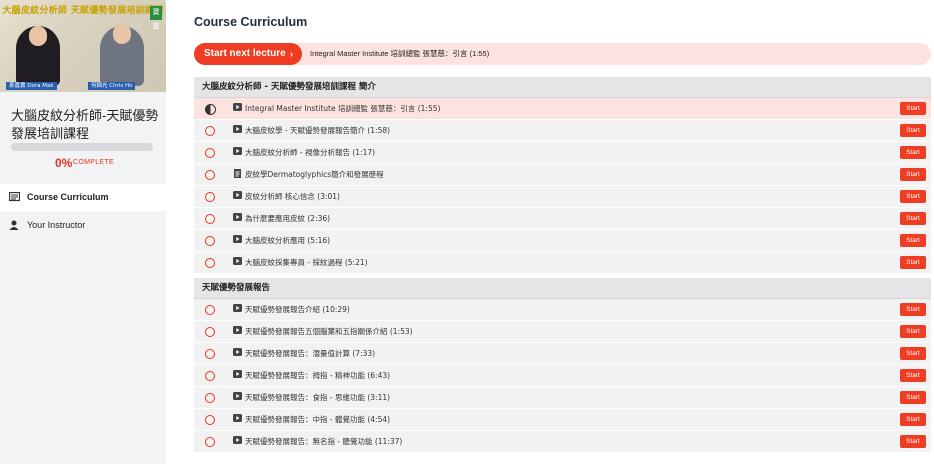 This screenshot has height=464, width=934. Describe the element at coordinates (562, 131) in the screenshot. I see `lecture-row: 大腦皮紋學 - 天賦優勢發展報告簡介 (1:58) Start` at that location.